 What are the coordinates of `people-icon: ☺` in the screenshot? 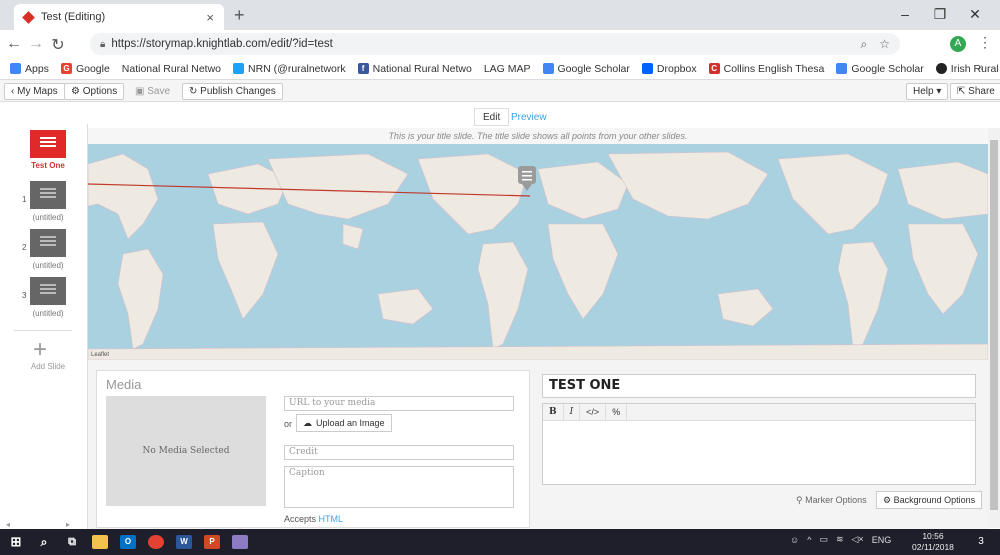 It's located at (794, 540).